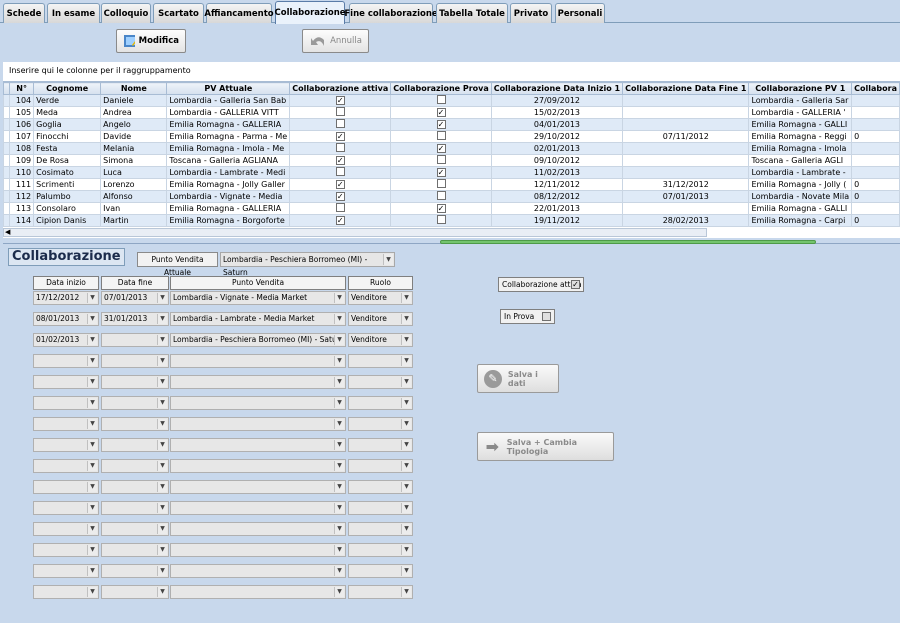 The width and height of the screenshot is (900, 623). I want to click on entry-pv-select: Lombardia - Vignate - Media Market ▼, so click(258, 298).